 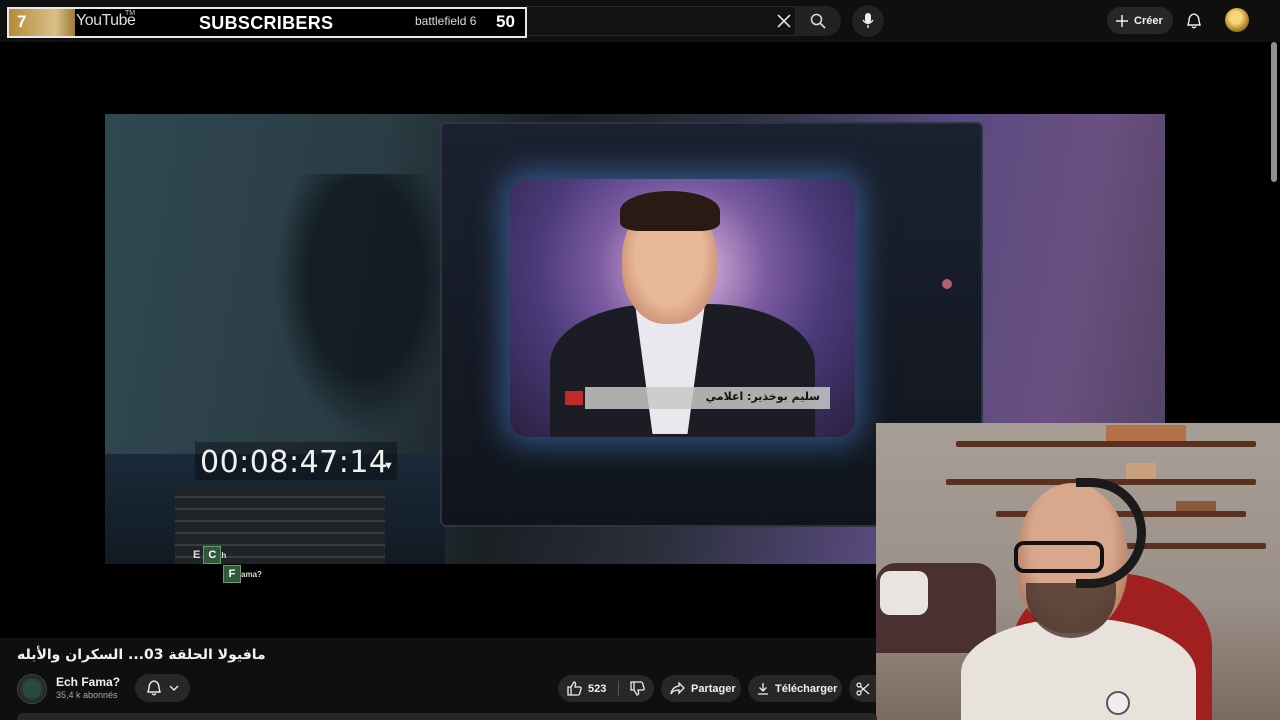 What do you see at coordinates (1118, 703) in the screenshot?
I see `shirt-badge` at bounding box center [1118, 703].